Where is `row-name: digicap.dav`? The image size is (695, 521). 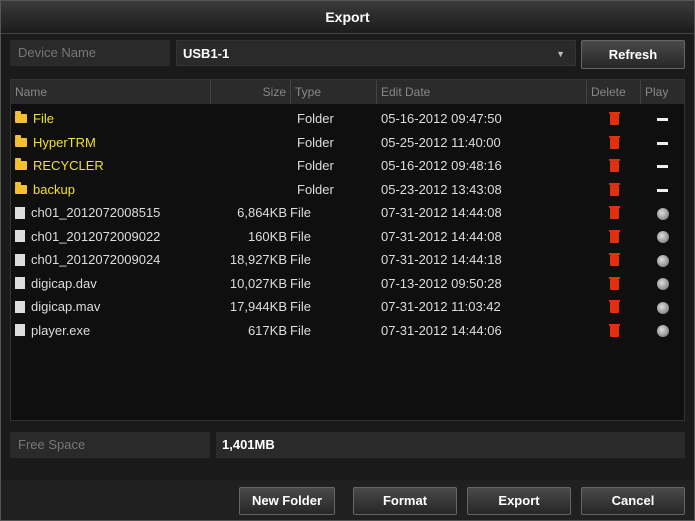
row-name: digicap.dav is located at coordinates (64, 283).